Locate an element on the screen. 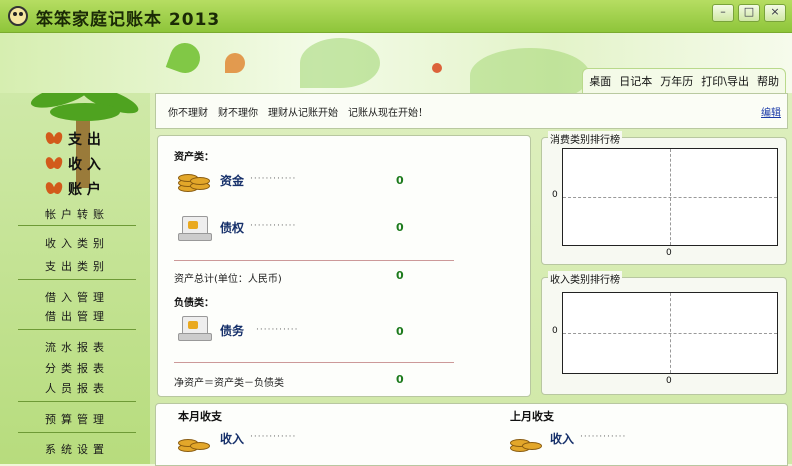  income-ranking-plot is located at coordinates (670, 333).